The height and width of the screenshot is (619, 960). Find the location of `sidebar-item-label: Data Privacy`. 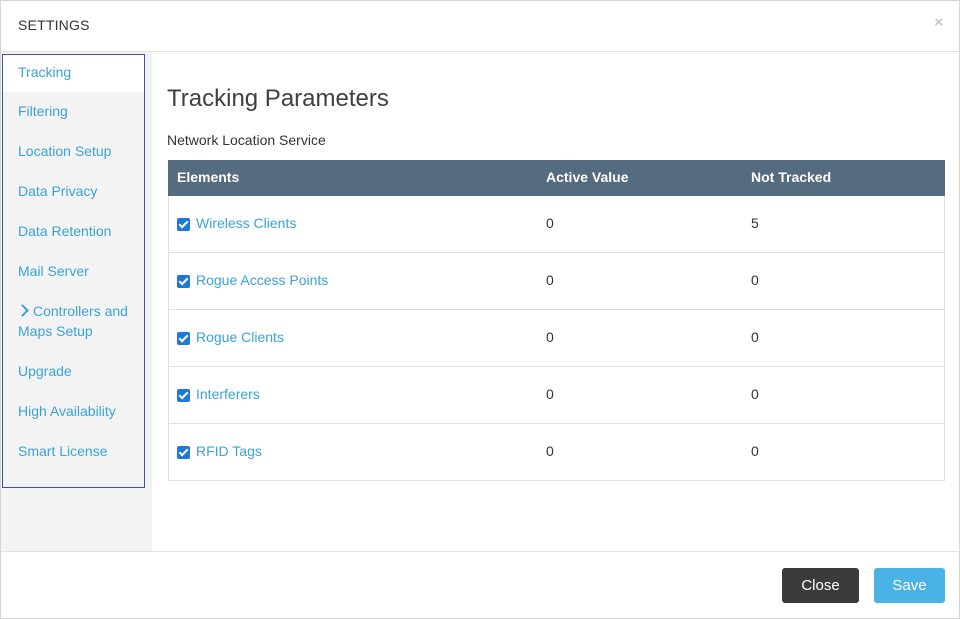

sidebar-item-label: Data Privacy is located at coordinates (58, 191).